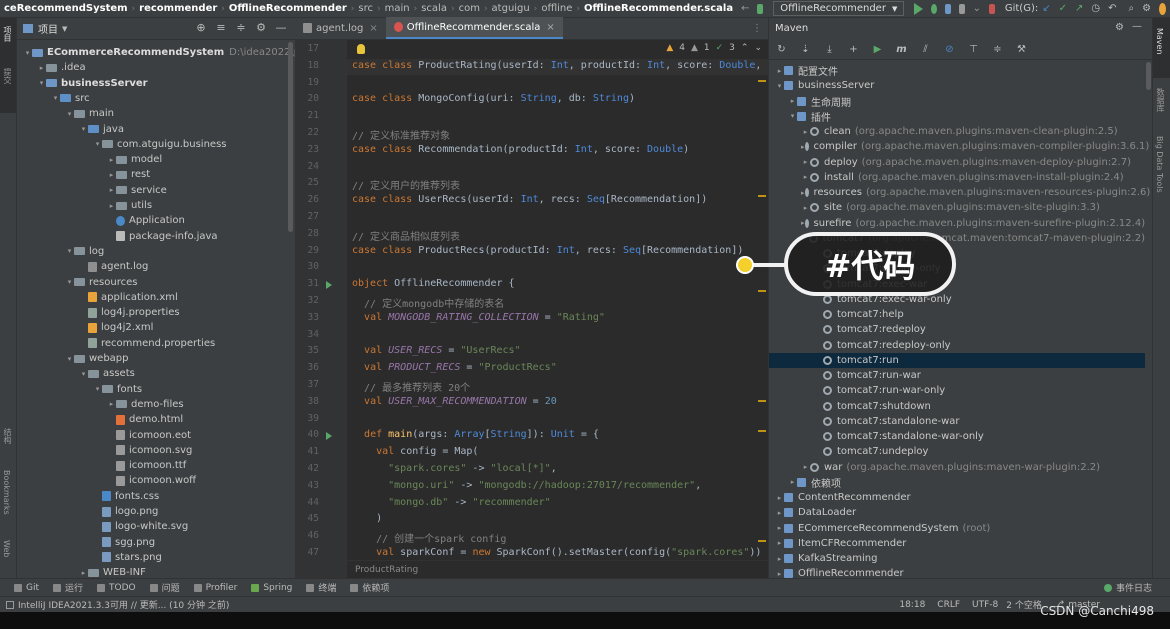  Describe the element at coordinates (281, 28) in the screenshot. I see `hide-panel-icon: —` at that location.